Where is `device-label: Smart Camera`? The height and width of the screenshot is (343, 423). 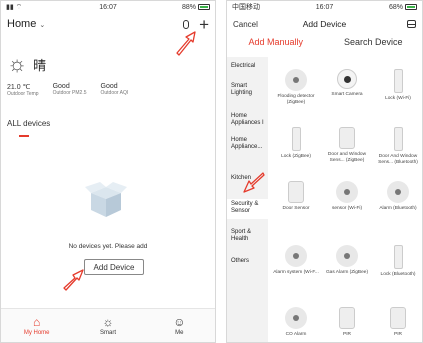
device-label: Smart Camera is located at coordinates (347, 94).